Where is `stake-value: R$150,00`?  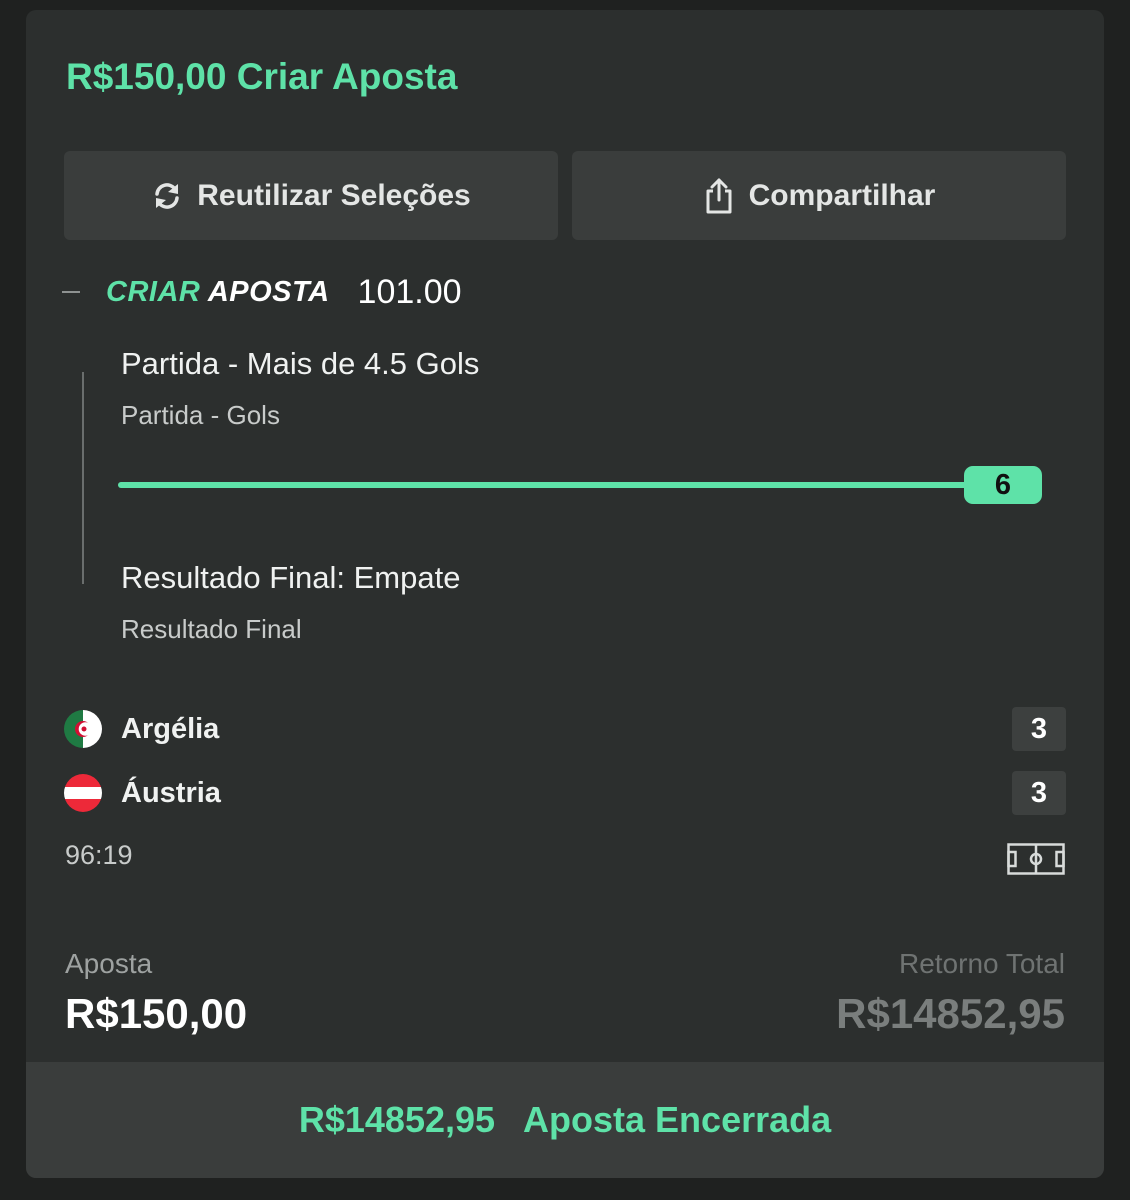
stake-value: R$150,00 is located at coordinates (156, 1013).